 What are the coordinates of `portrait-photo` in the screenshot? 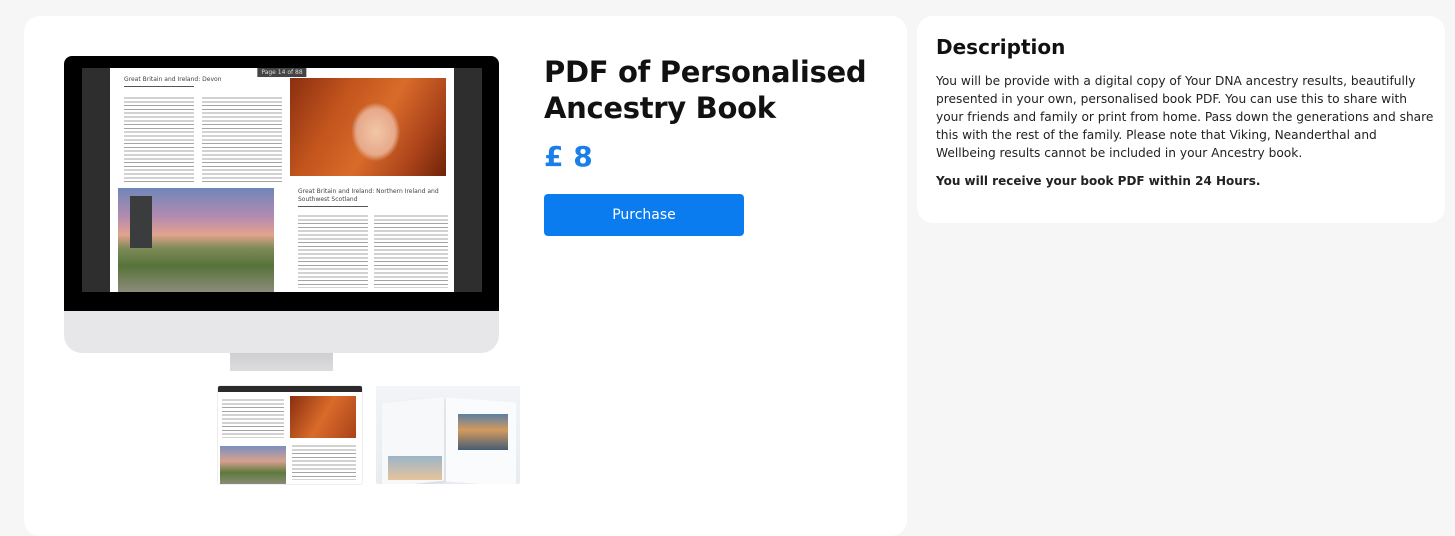 It's located at (368, 127).